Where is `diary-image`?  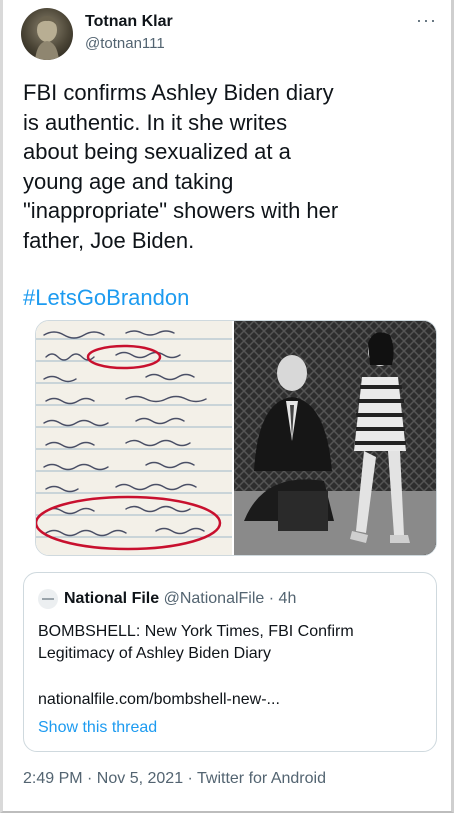
diary-image is located at coordinates (134, 438).